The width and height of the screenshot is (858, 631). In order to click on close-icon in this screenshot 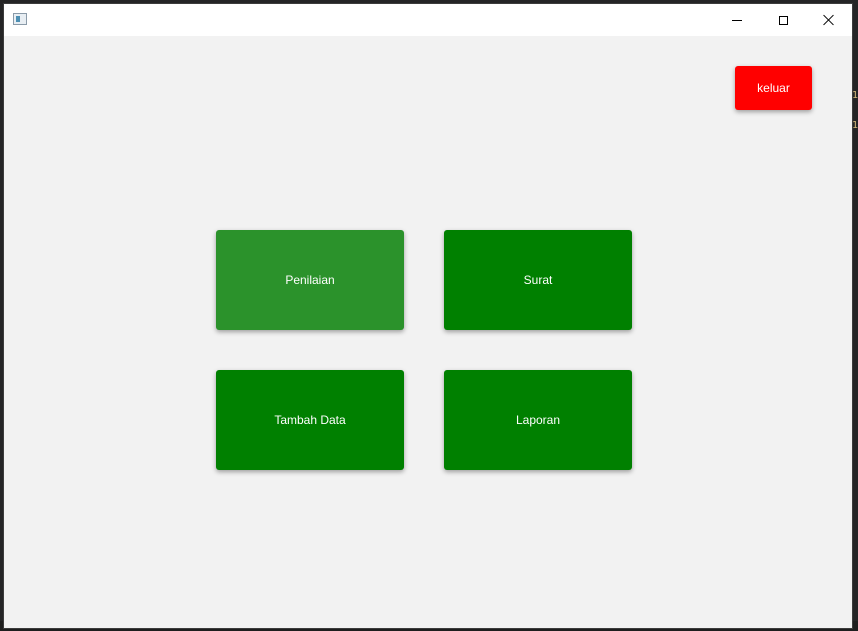, I will do `click(829, 20)`.